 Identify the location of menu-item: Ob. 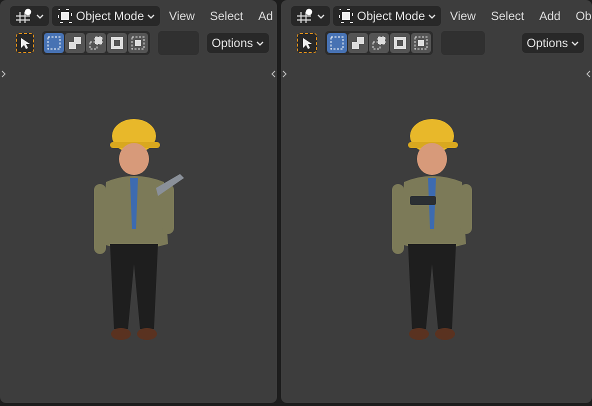
(581, 16).